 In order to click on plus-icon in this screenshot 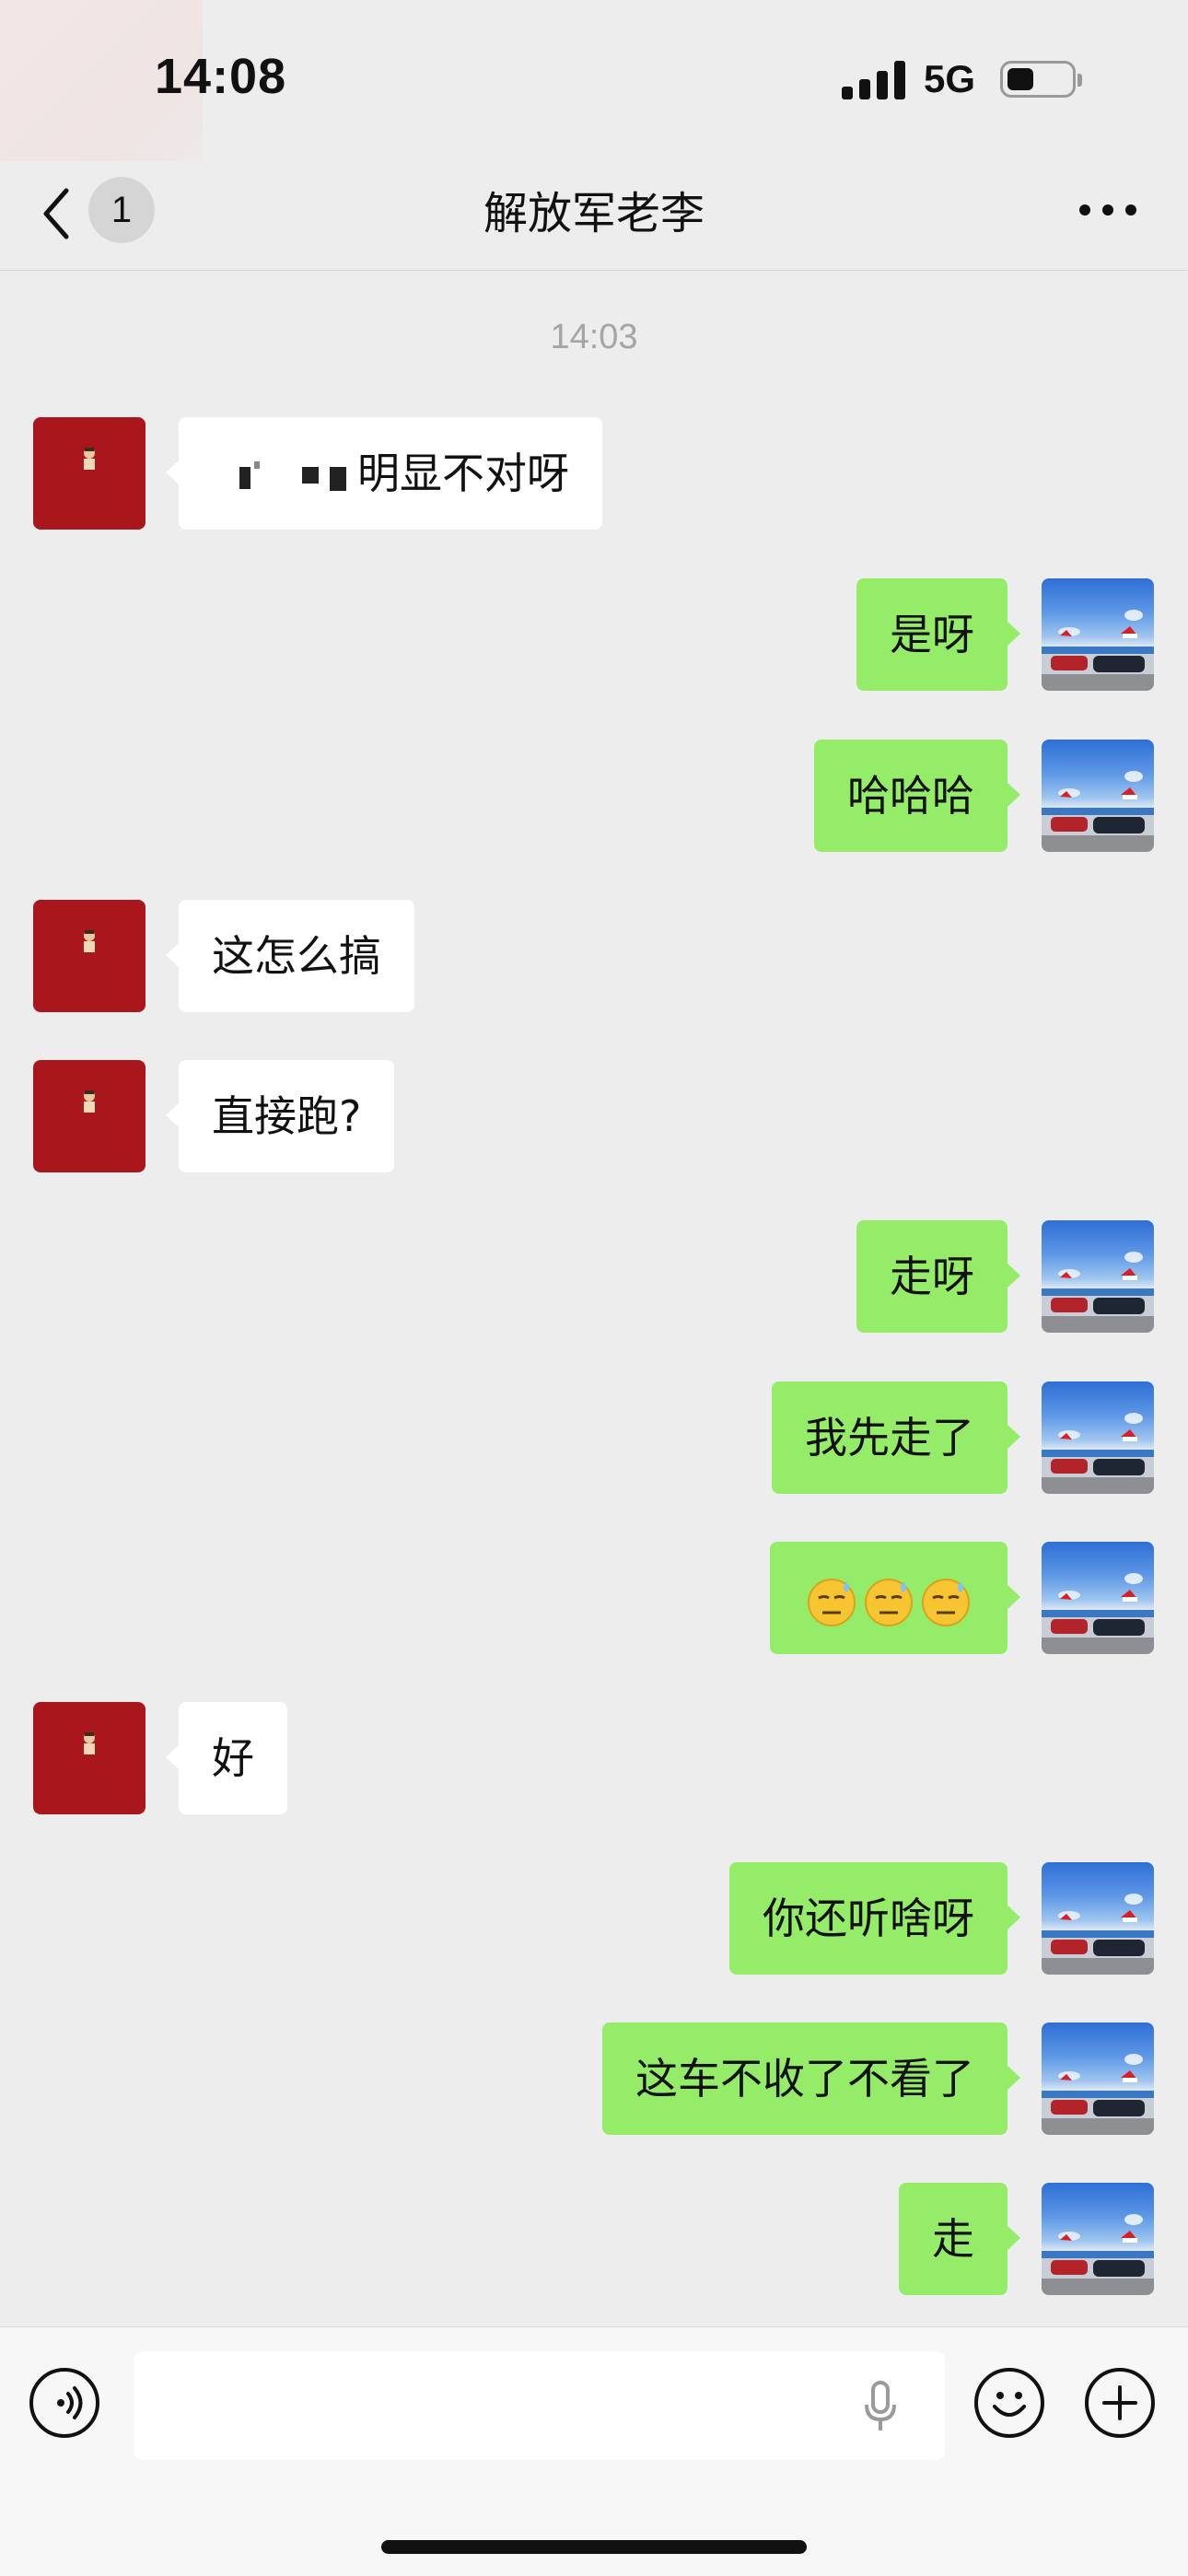, I will do `click(1120, 2403)`.